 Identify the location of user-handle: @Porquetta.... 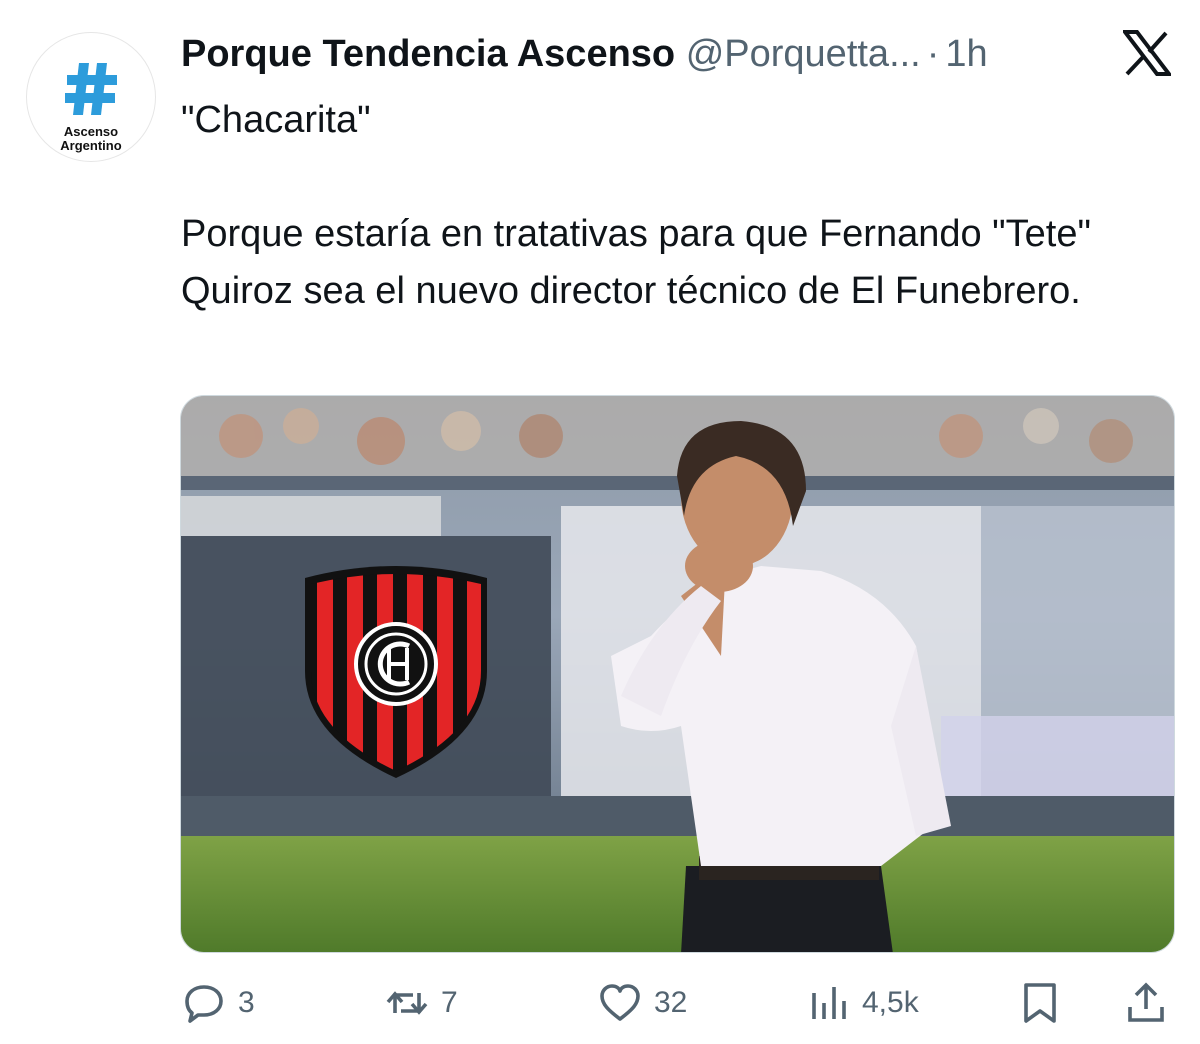
(803, 54).